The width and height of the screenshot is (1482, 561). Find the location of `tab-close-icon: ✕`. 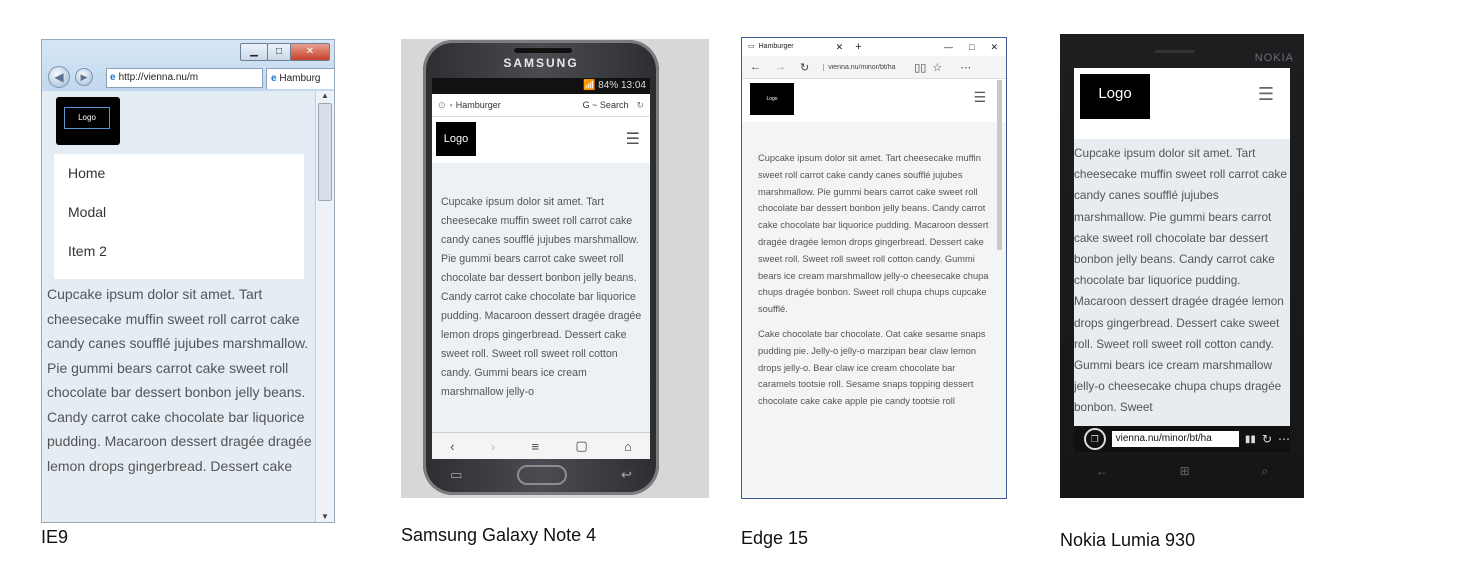

tab-close-icon: ✕ is located at coordinates (840, 47).